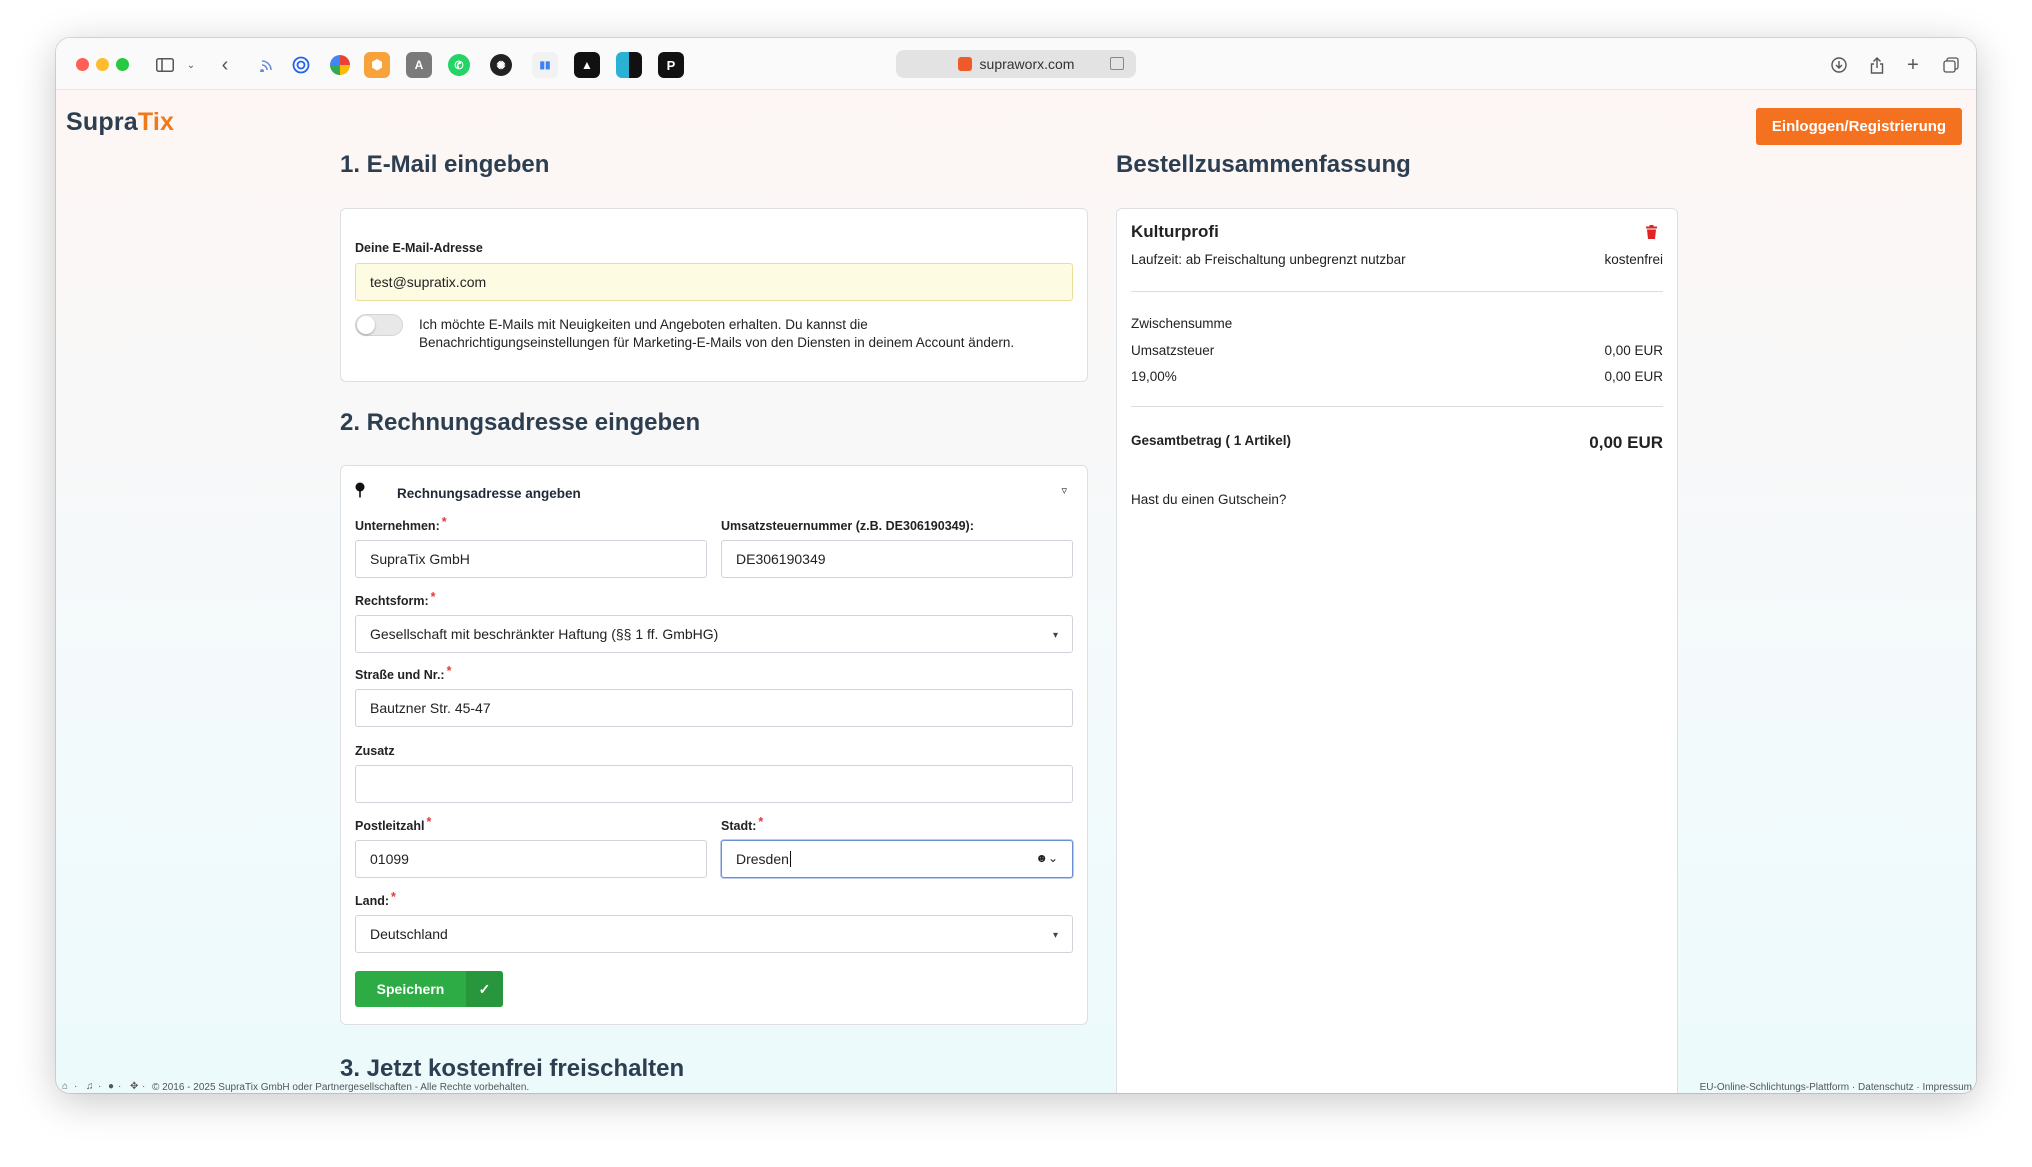 The width and height of the screenshot is (2032, 1167). Describe the element at coordinates (501, 65) in the screenshot. I see `extension-openai-icon: ✺` at that location.